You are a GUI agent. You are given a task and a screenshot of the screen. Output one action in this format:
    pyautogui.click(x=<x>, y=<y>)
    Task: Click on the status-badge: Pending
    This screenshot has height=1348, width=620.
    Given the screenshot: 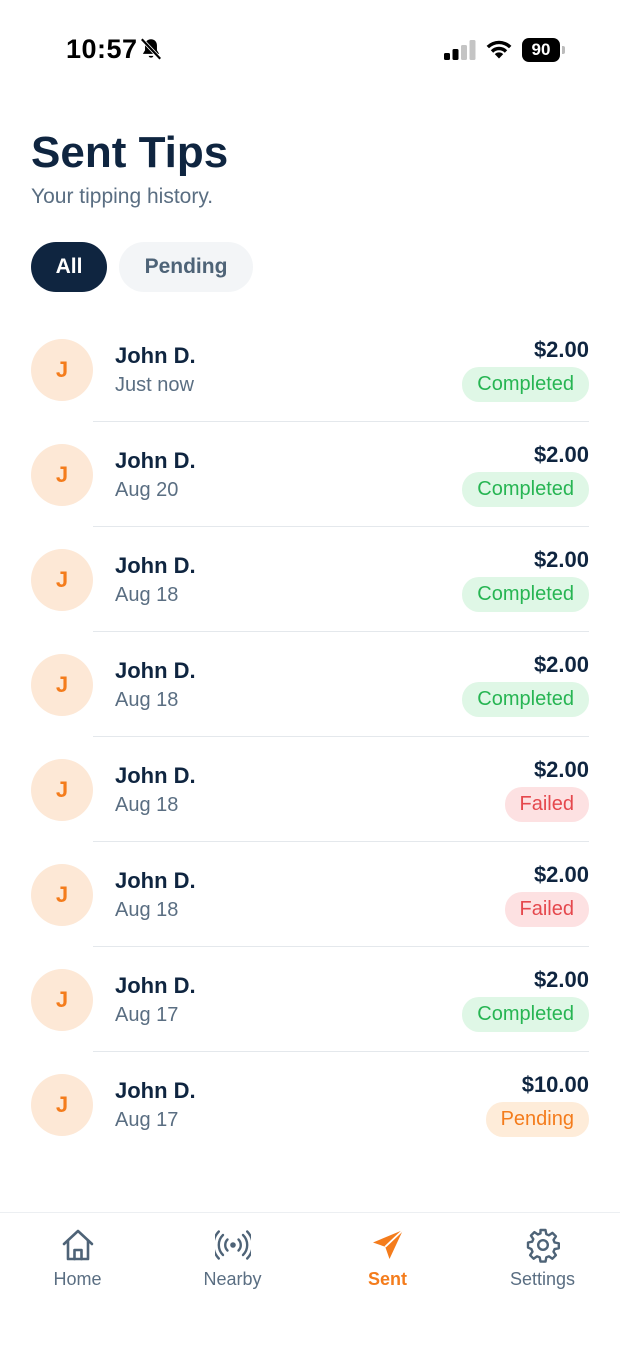 What is the action you would take?
    pyautogui.click(x=537, y=1119)
    